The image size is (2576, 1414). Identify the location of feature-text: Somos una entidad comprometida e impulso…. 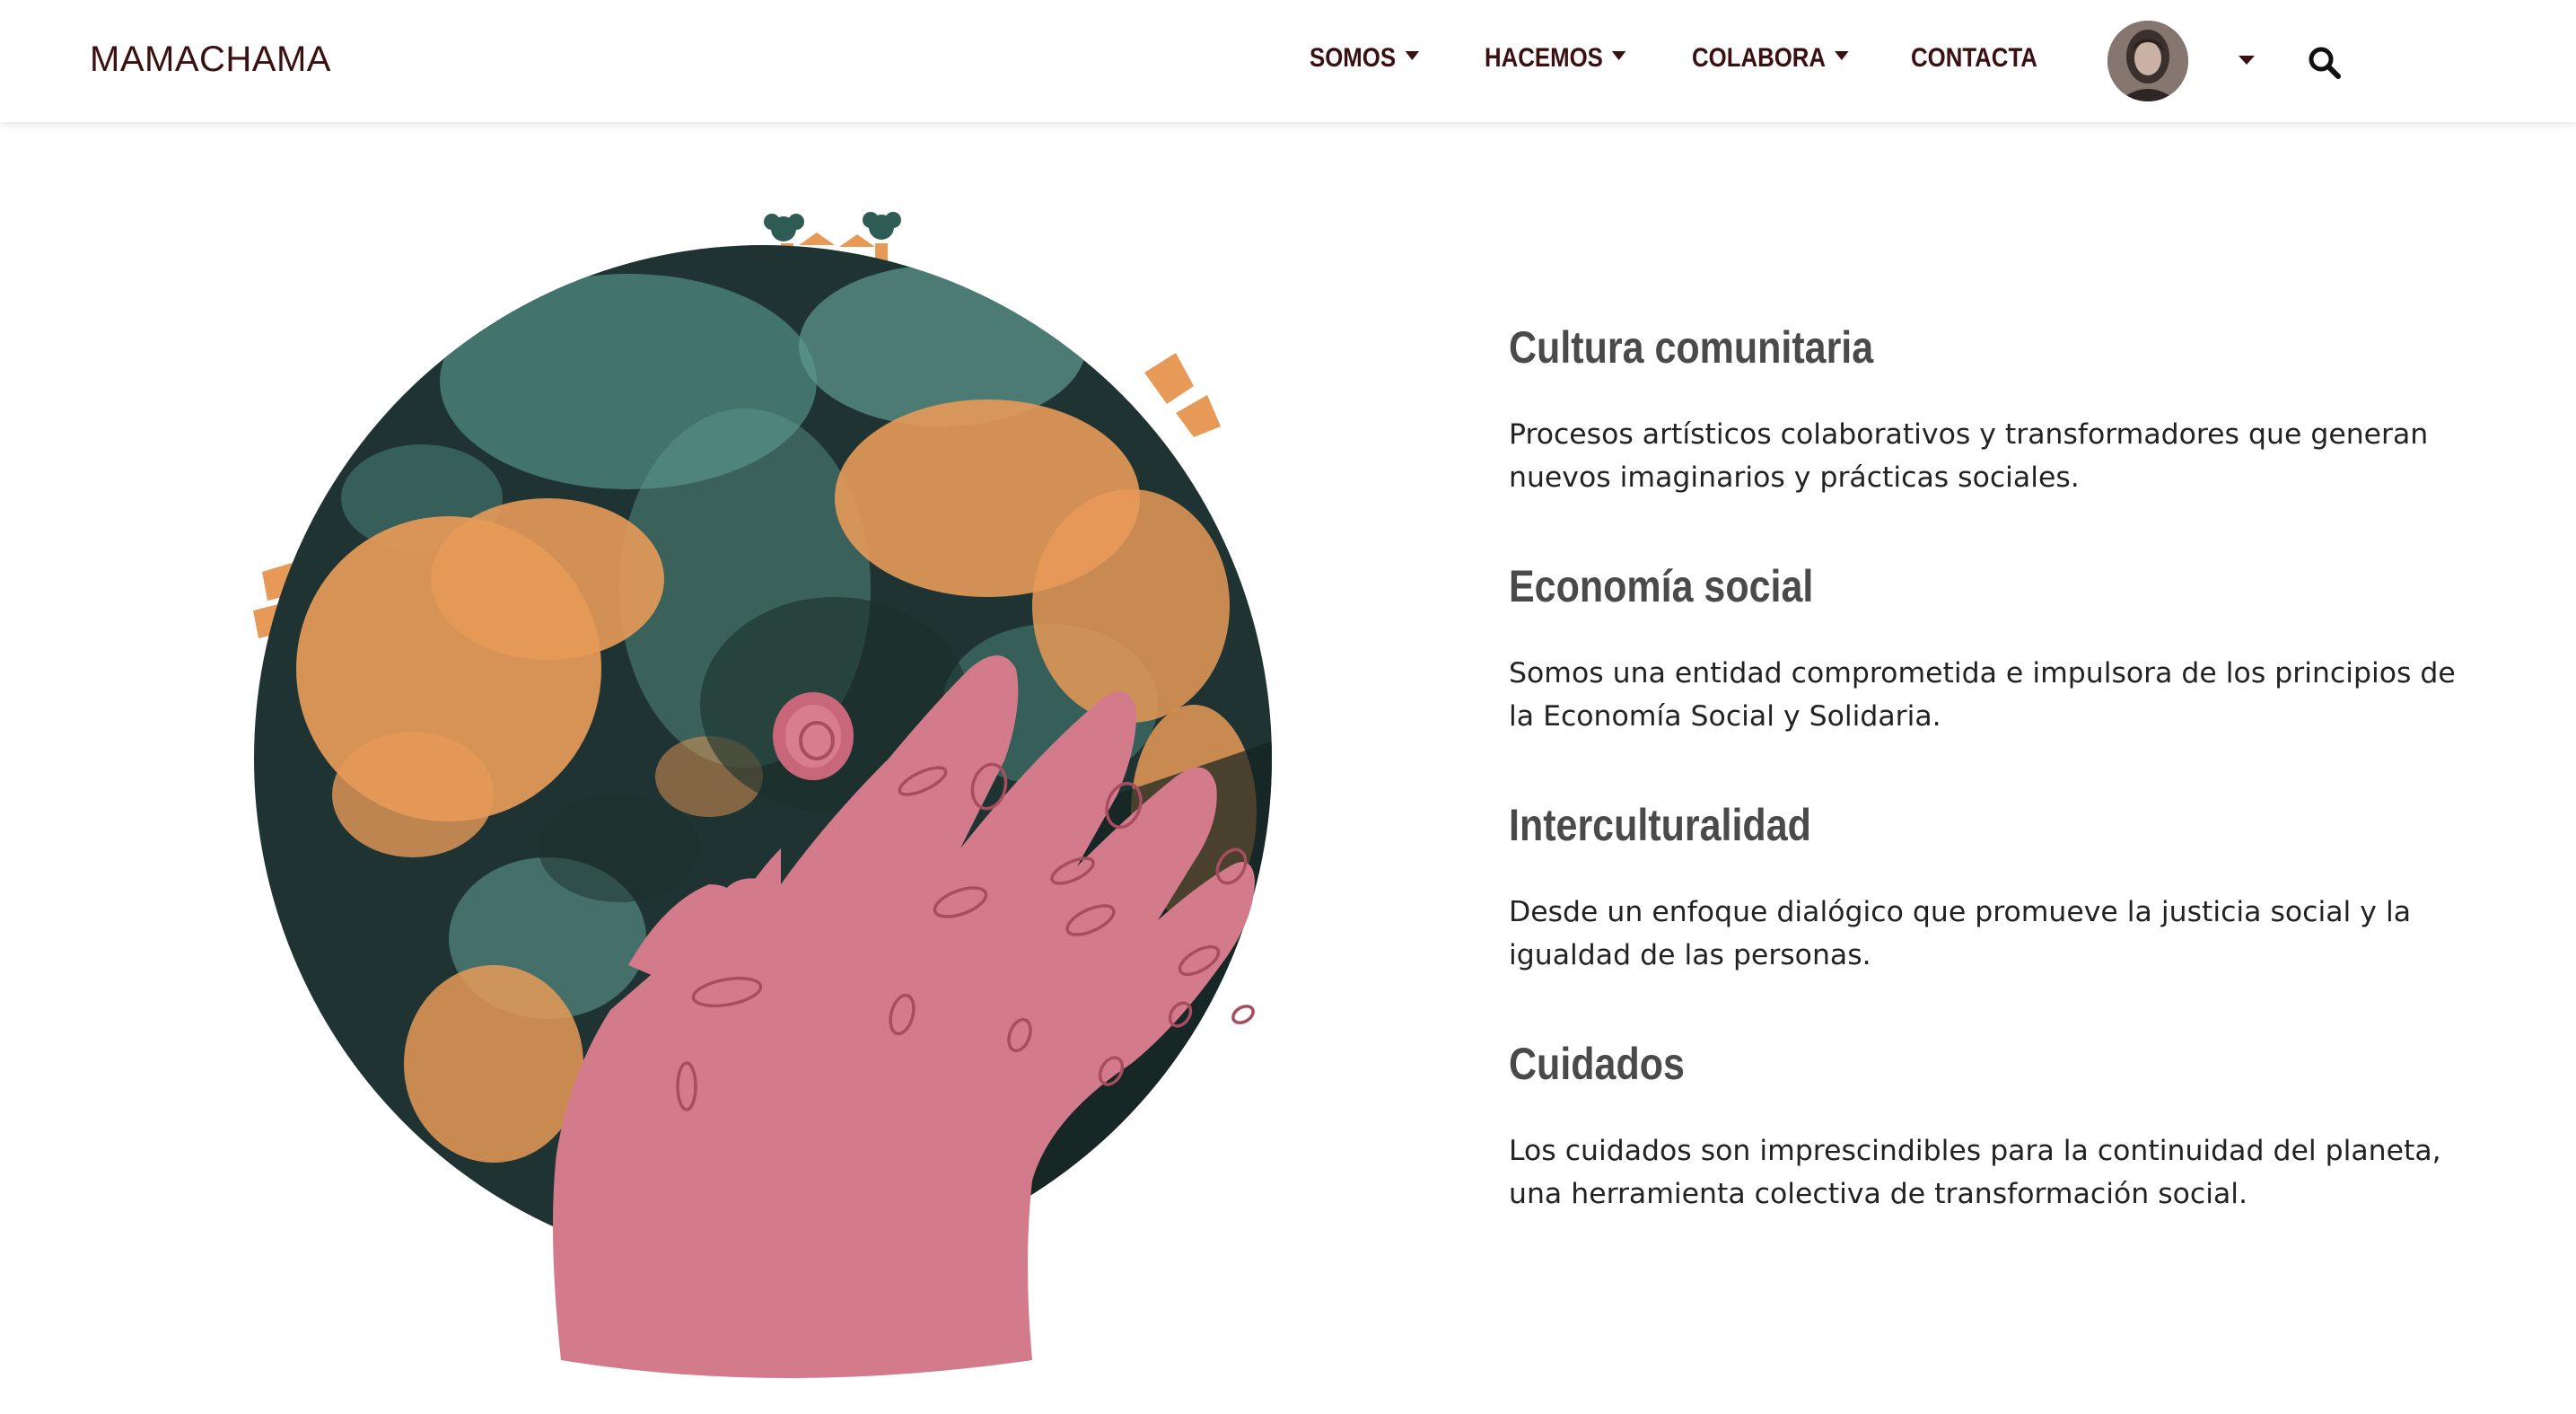
(1982, 695).